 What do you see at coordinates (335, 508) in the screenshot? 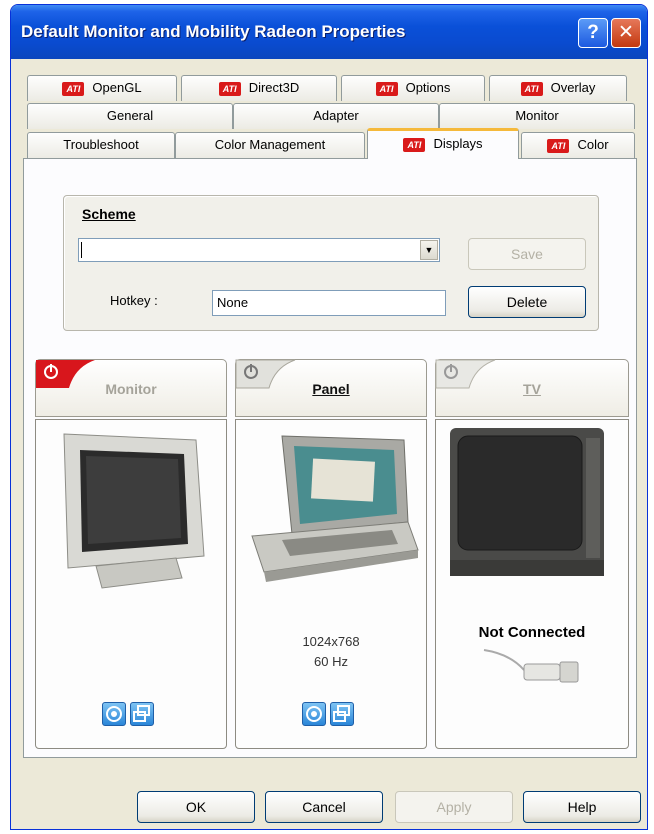
I see `laptop-icon` at bounding box center [335, 508].